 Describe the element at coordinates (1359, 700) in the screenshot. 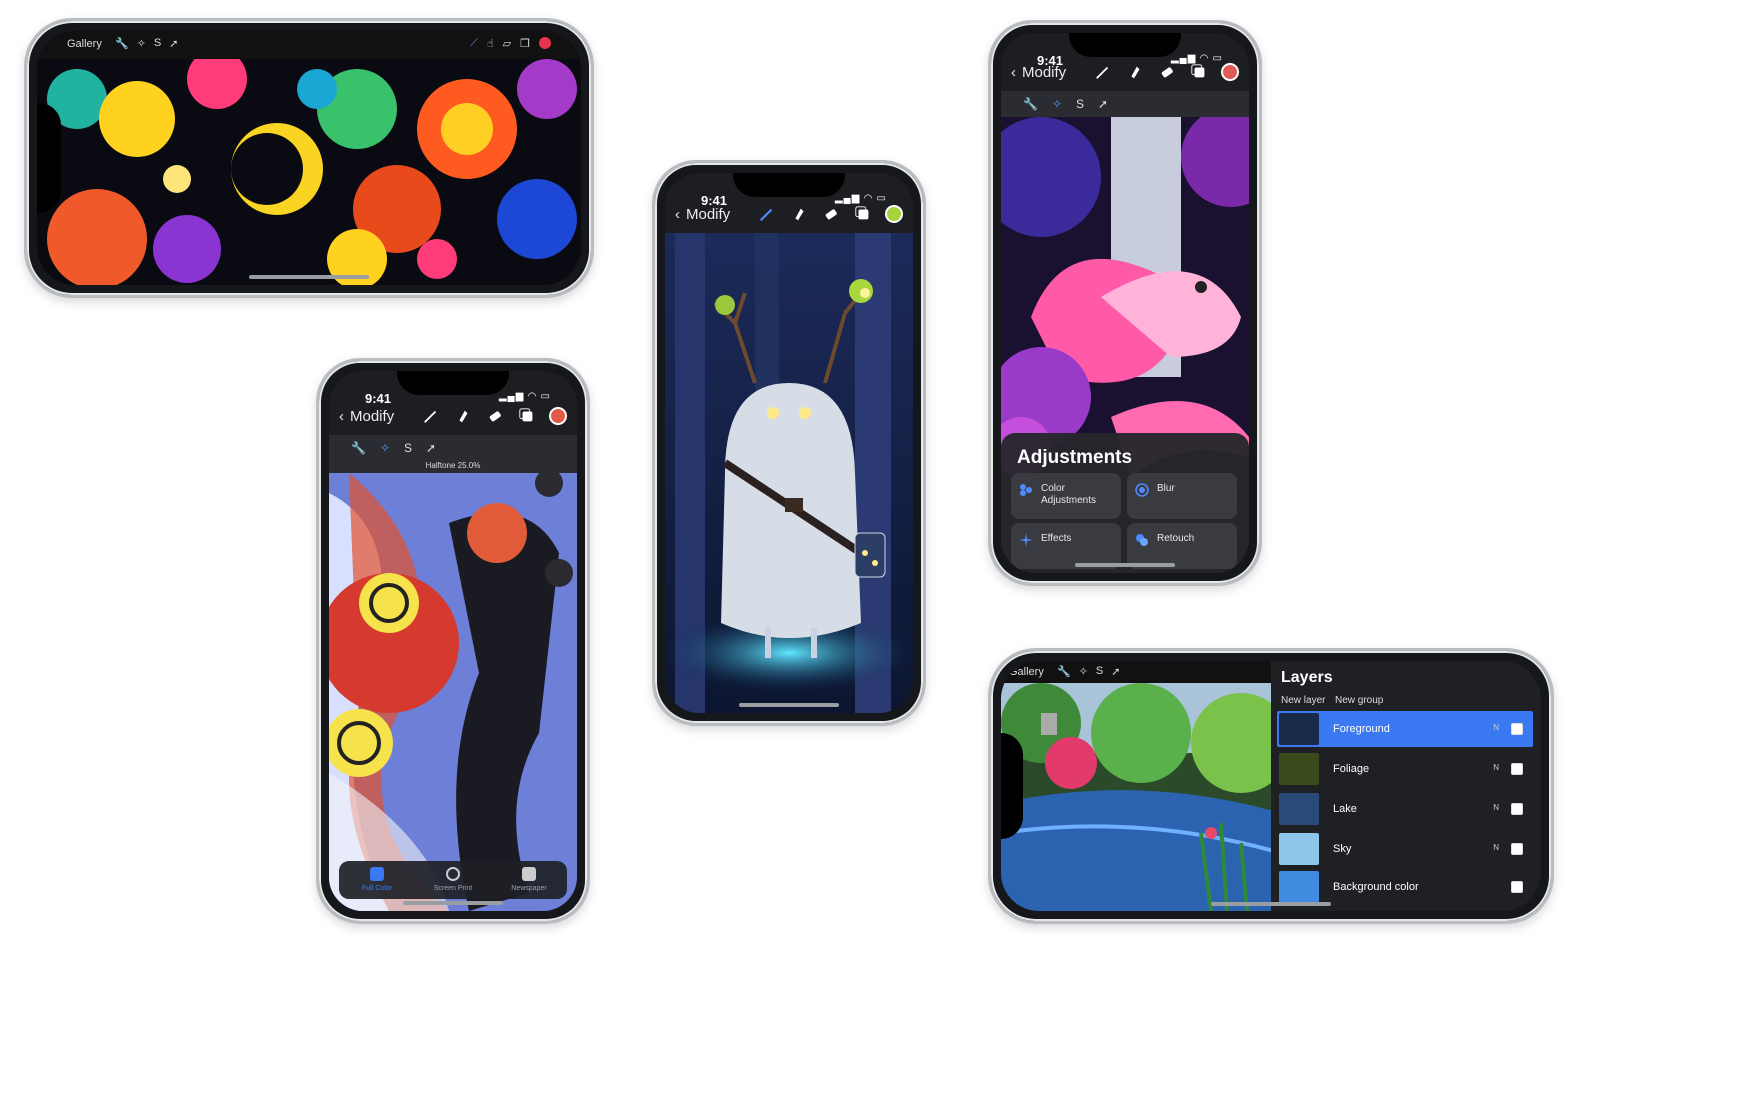

I see `new-group-button: New group` at that location.